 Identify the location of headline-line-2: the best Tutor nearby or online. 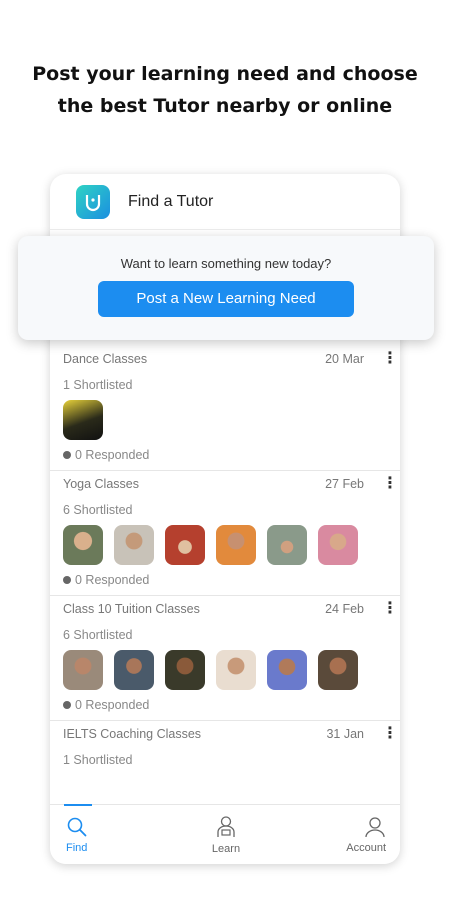
(225, 106).